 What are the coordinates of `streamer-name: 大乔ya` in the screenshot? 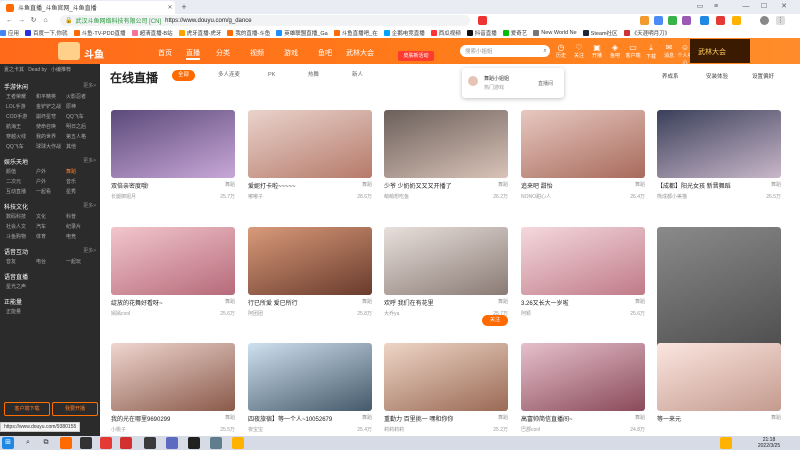 It's located at (438, 313).